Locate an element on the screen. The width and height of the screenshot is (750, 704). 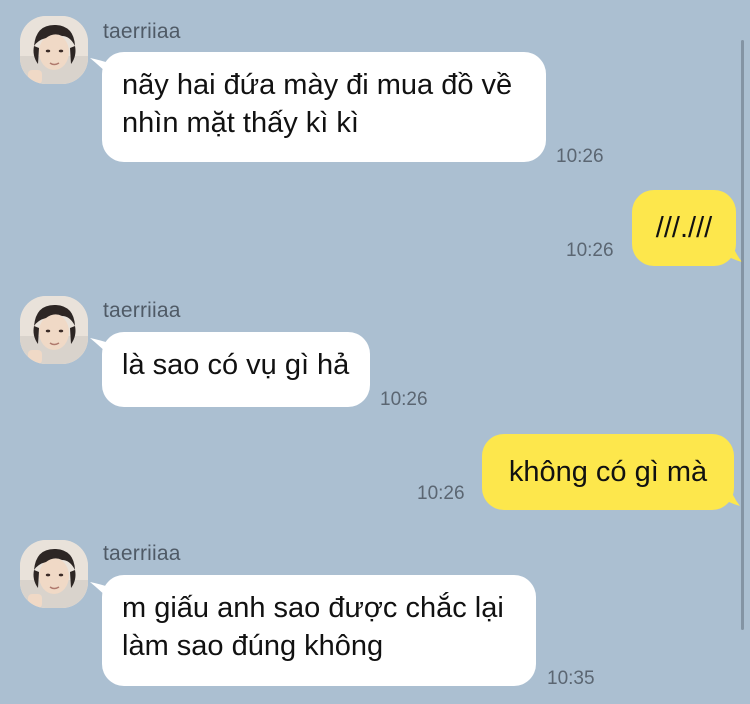
message-text: làm sao đúng không is located at coordinates (253, 646).